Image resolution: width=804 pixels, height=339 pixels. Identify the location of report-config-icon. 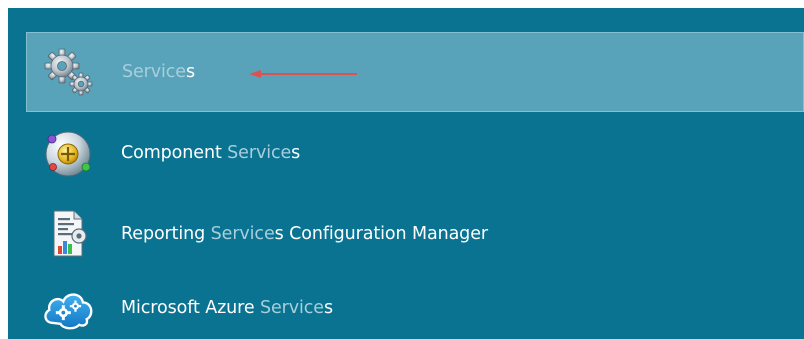
(68, 234).